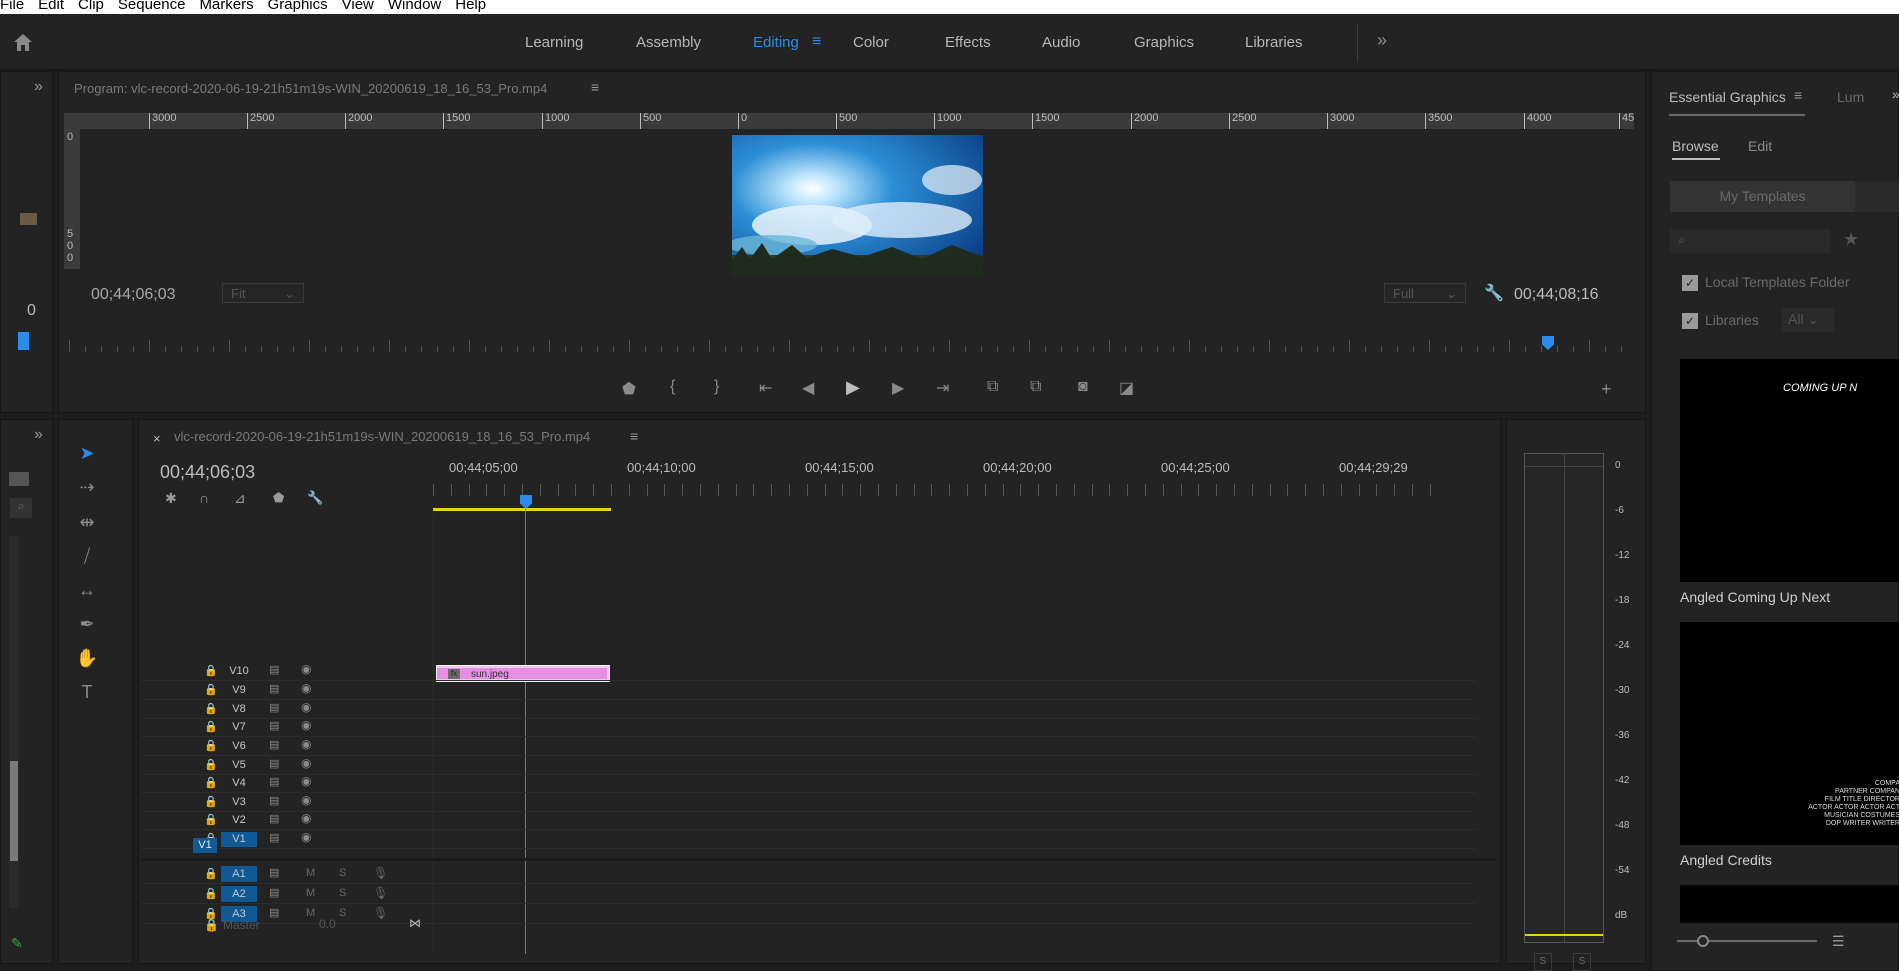 The image size is (1899, 971). Describe the element at coordinates (942, 388) in the screenshot. I see `go-to-out-icon: ⇥` at that location.